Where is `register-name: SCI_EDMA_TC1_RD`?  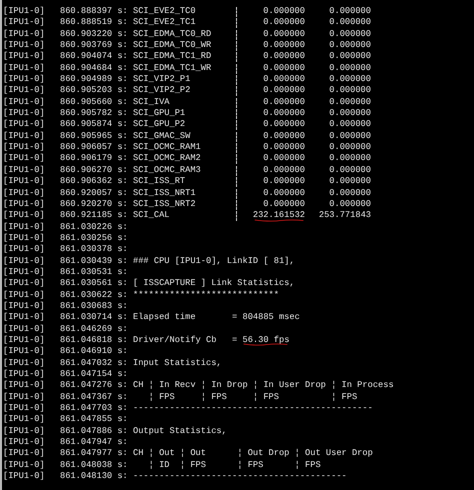
register-name: SCI_EDMA_TC1_RD is located at coordinates (172, 57).